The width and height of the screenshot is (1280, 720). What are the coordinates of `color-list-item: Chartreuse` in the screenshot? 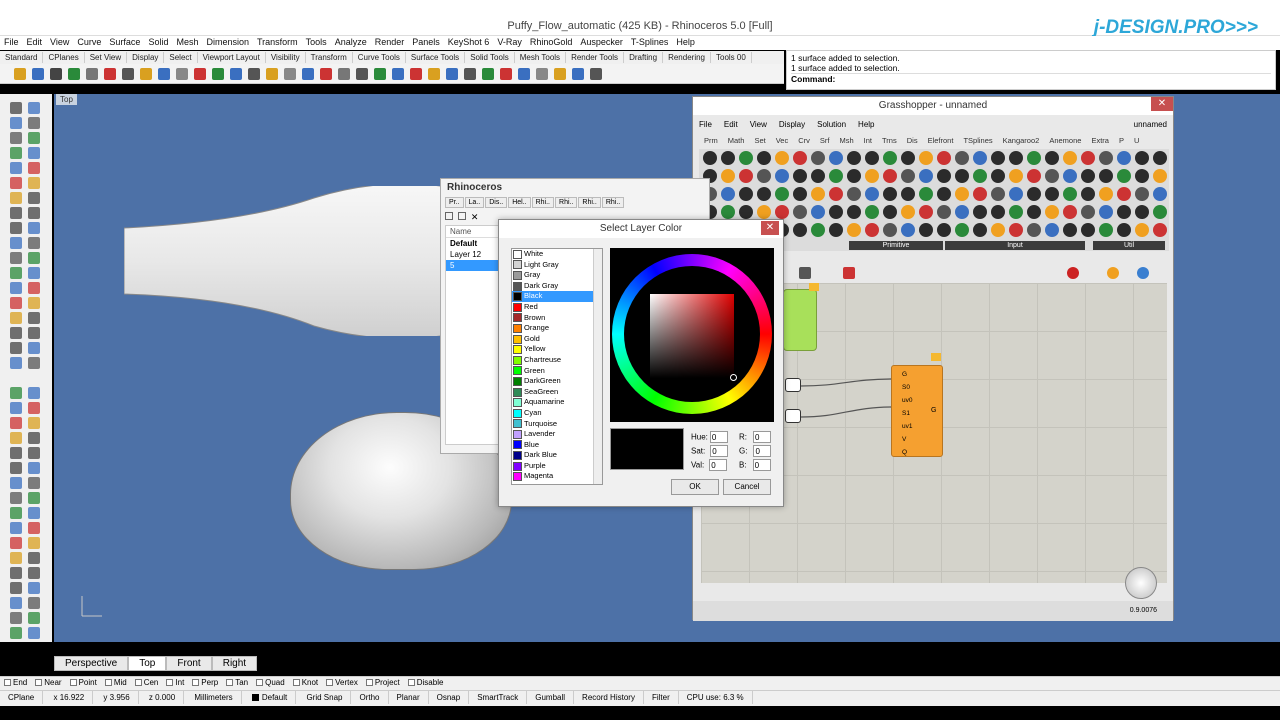 It's located at (557, 360).